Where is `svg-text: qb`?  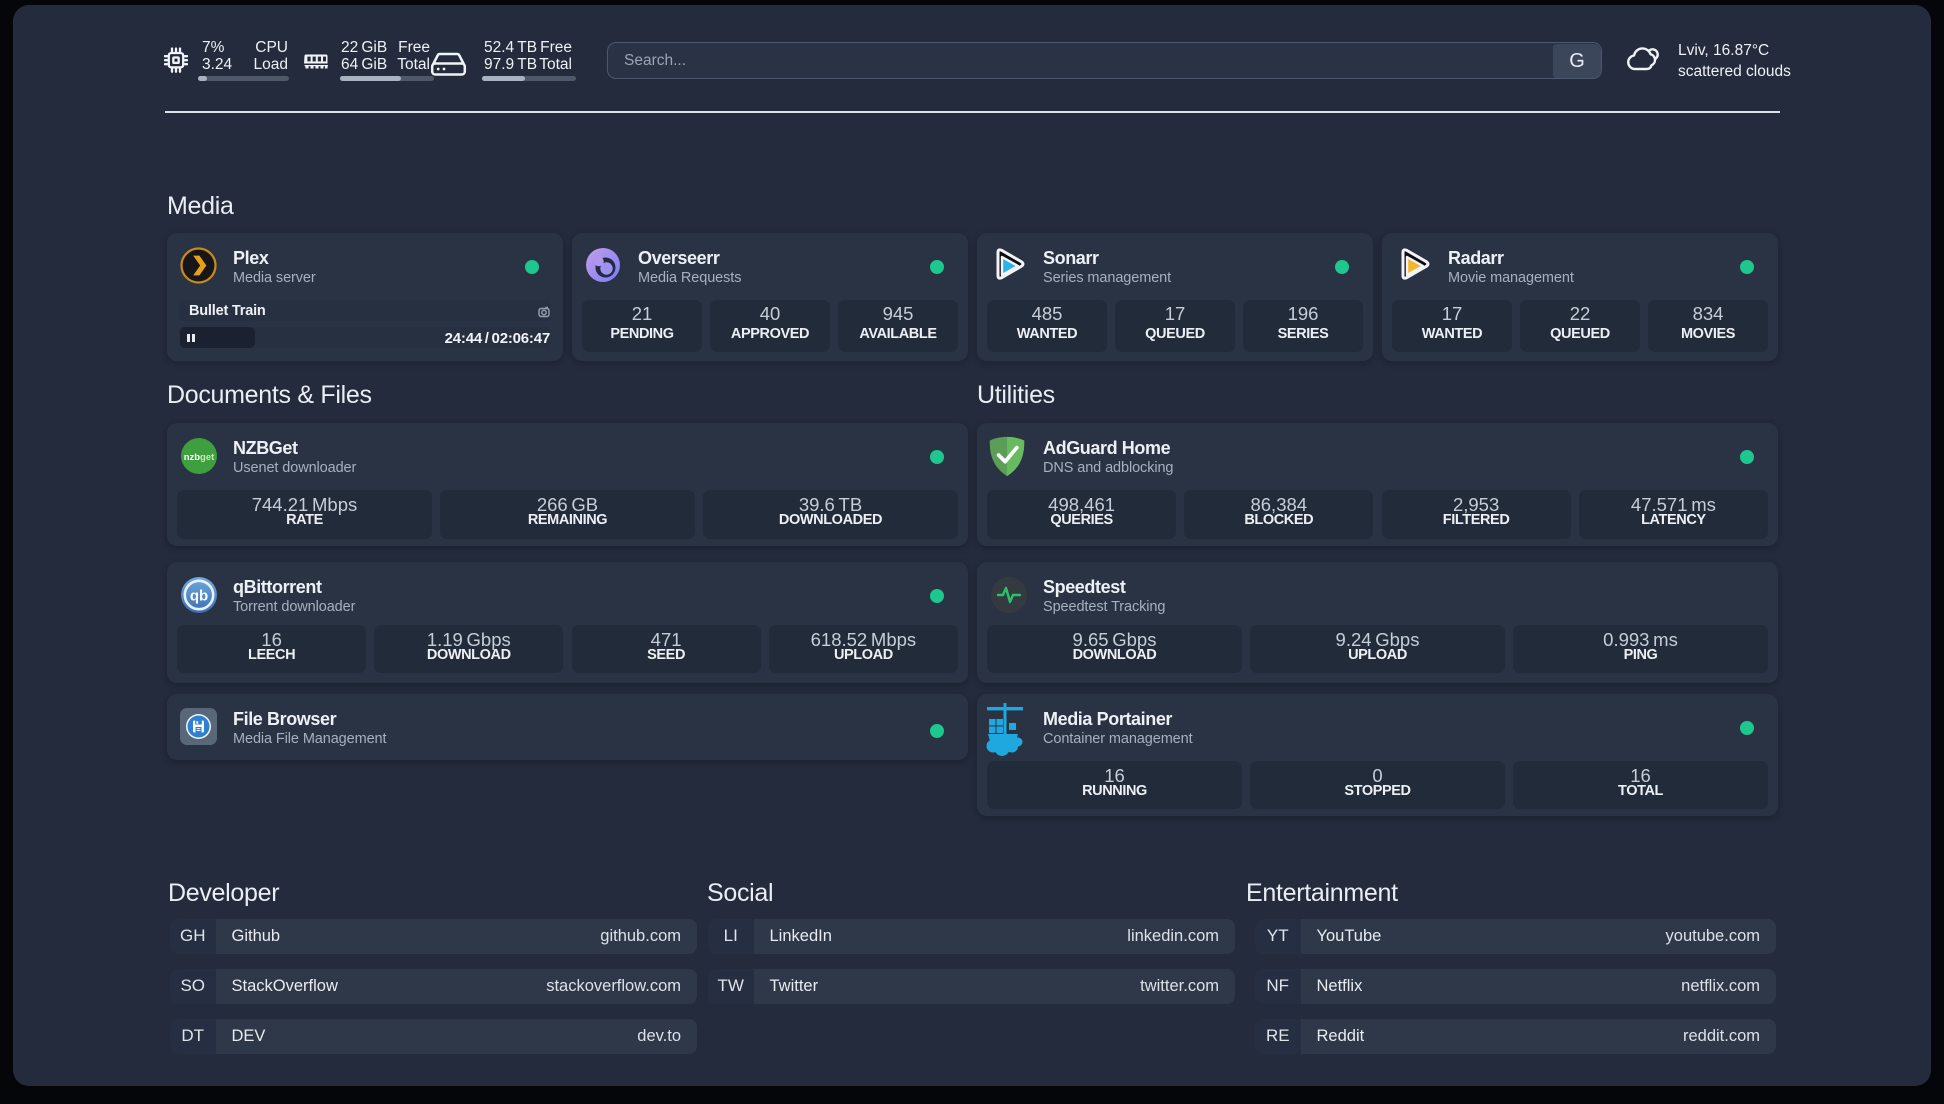
svg-text: qb is located at coordinates (199, 596).